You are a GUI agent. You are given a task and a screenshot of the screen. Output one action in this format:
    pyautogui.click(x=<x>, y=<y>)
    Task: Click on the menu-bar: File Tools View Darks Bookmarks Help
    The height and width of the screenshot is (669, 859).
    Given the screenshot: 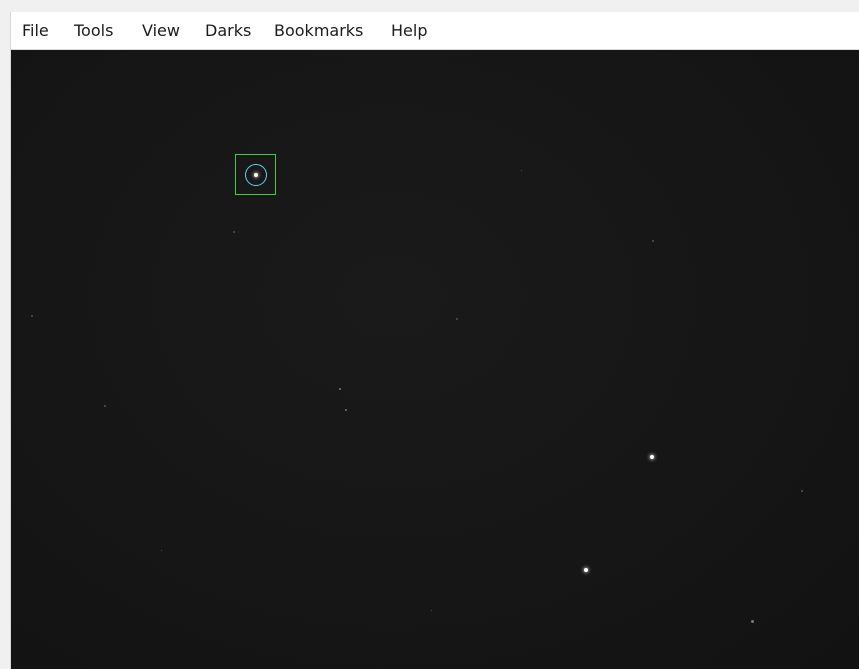 What is the action you would take?
    pyautogui.click(x=435, y=31)
    